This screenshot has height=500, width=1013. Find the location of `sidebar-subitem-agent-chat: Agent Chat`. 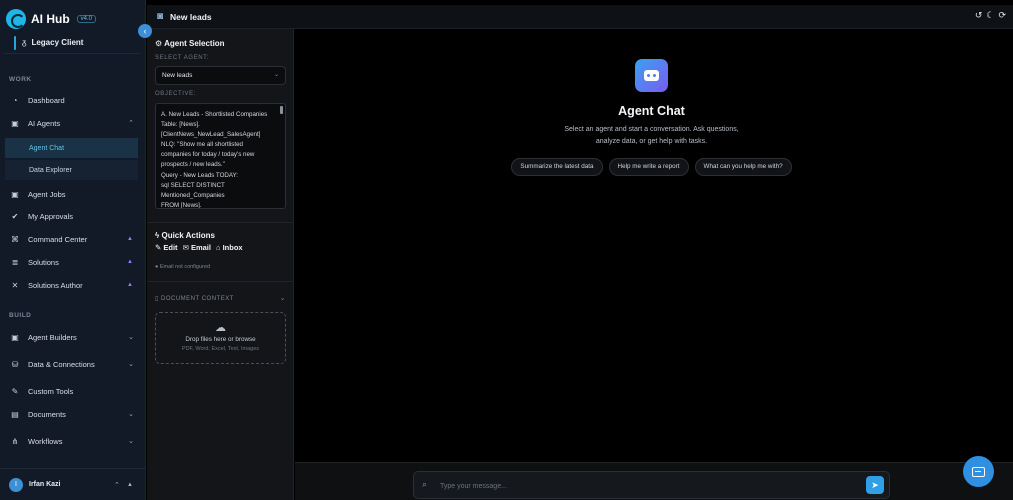

sidebar-subitem-agent-chat: Agent Chat is located at coordinates (71, 148).